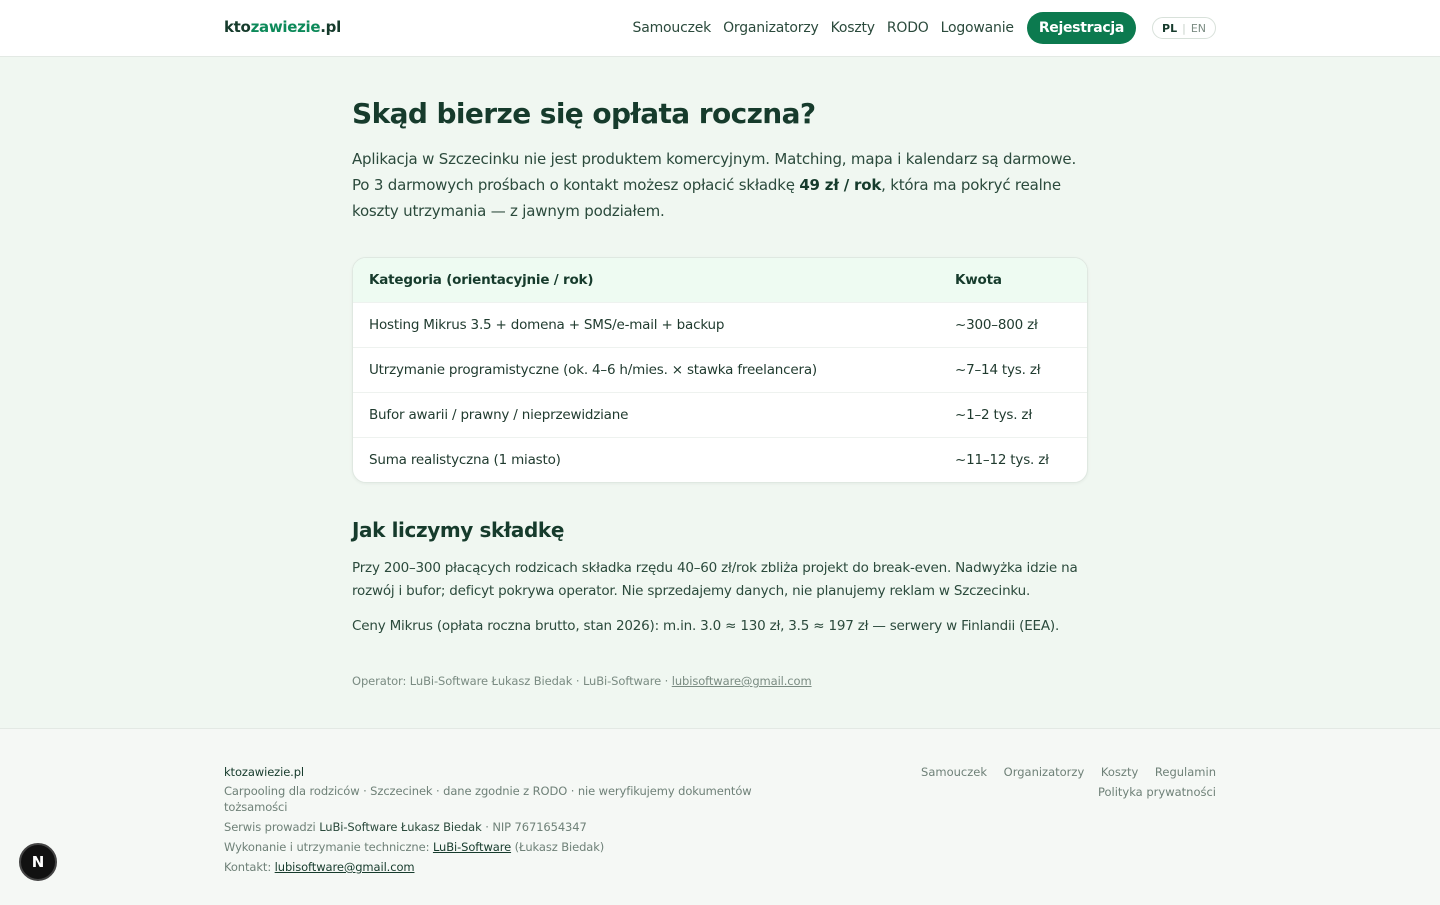 The height and width of the screenshot is (905, 1440). What do you see at coordinates (465, 460) in the screenshot?
I see `table-cell-category: Suma realistyczna (1 miasto)` at bounding box center [465, 460].